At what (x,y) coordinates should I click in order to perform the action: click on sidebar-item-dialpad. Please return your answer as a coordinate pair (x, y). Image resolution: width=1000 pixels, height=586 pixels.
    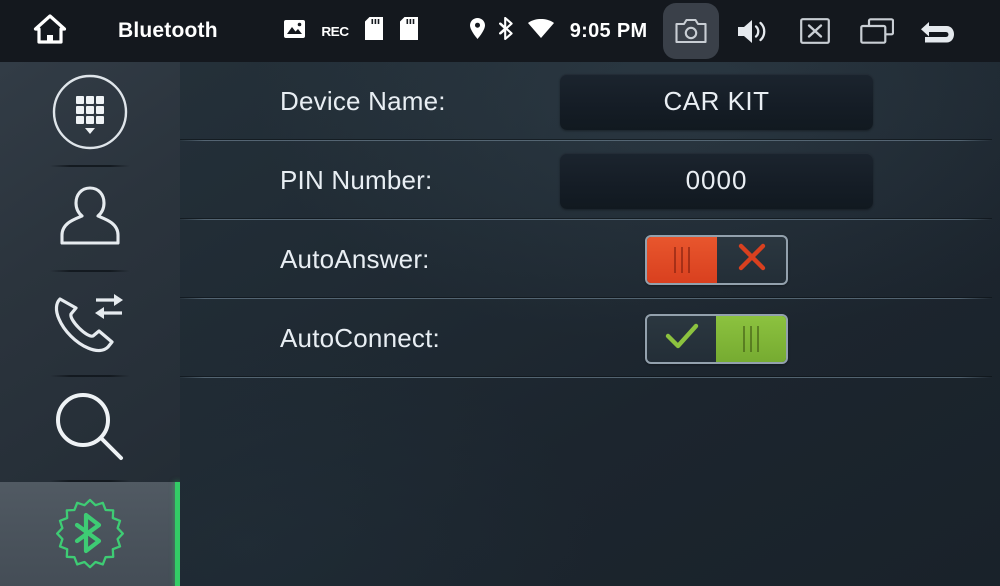
    Looking at the image, I should click on (90, 114).